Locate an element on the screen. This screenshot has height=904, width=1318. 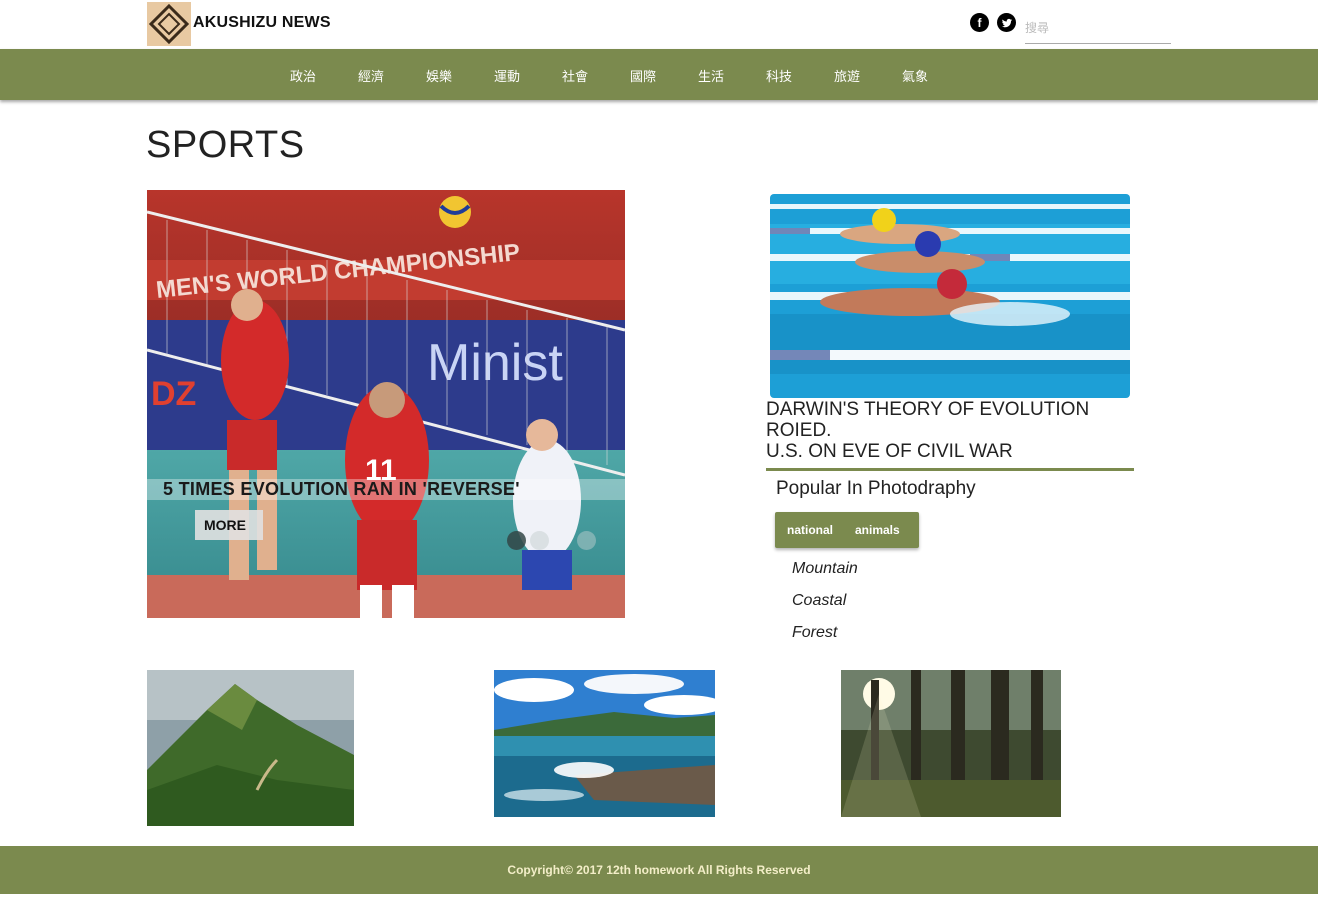
feature-image is located at coordinates (950, 296).